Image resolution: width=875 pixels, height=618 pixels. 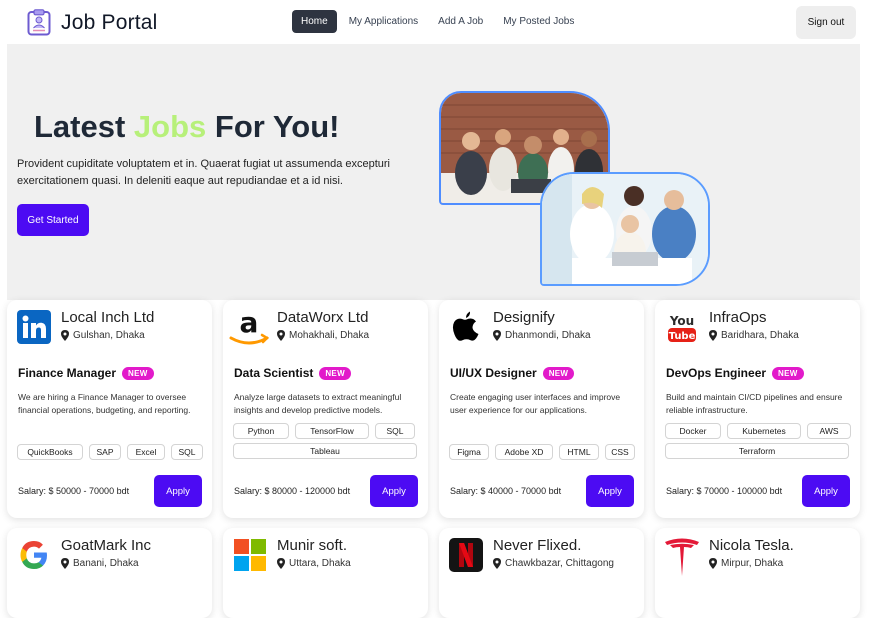 What do you see at coordinates (170, 126) in the screenshot?
I see `hero-title-accent: Jobs` at bounding box center [170, 126].